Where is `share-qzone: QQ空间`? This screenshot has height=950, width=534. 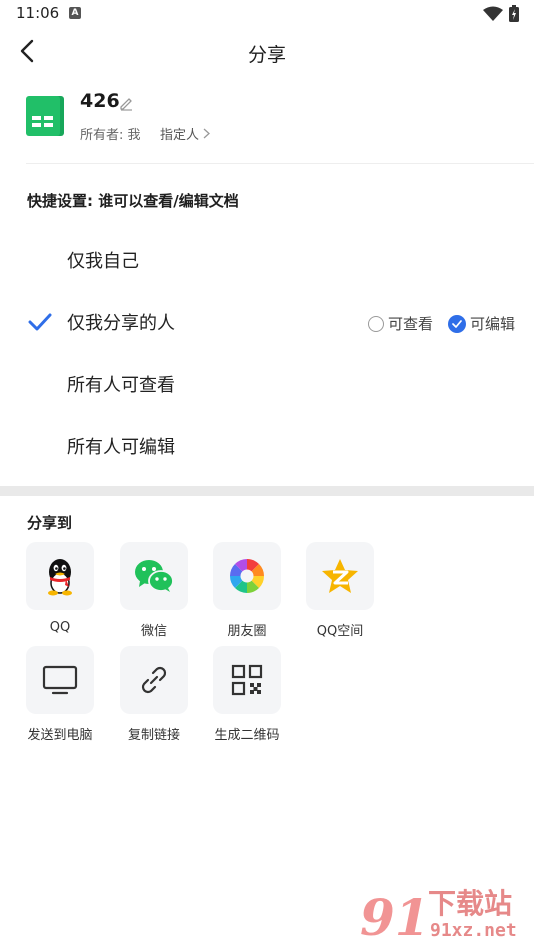
share-qzone: QQ空间 is located at coordinates (340, 592).